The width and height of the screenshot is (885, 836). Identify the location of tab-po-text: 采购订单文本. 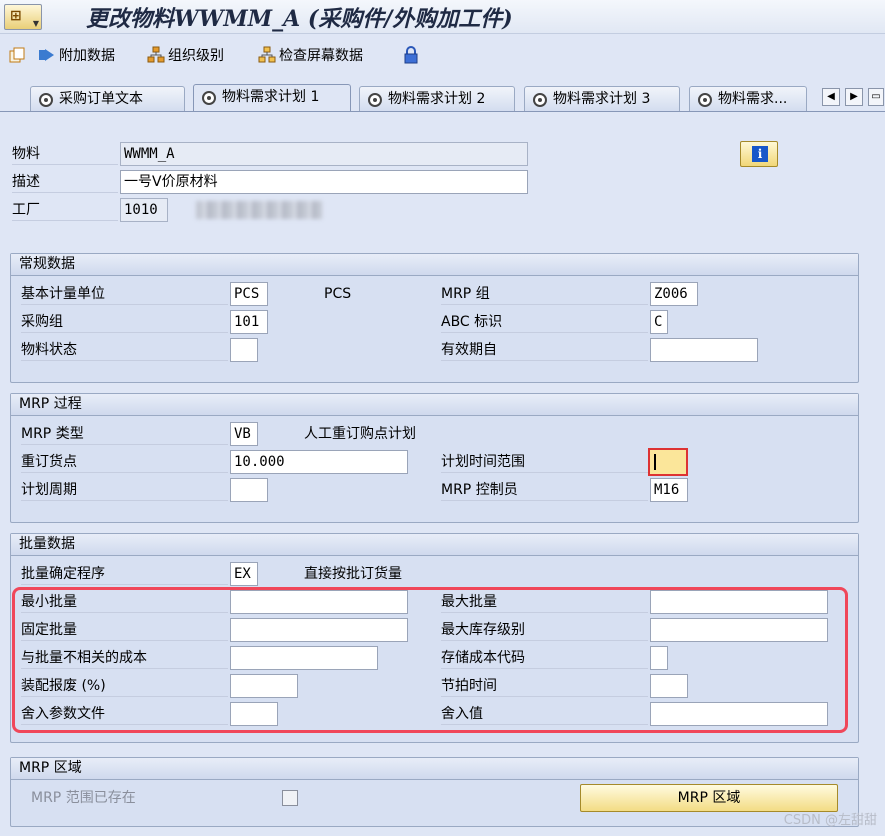
(107, 99).